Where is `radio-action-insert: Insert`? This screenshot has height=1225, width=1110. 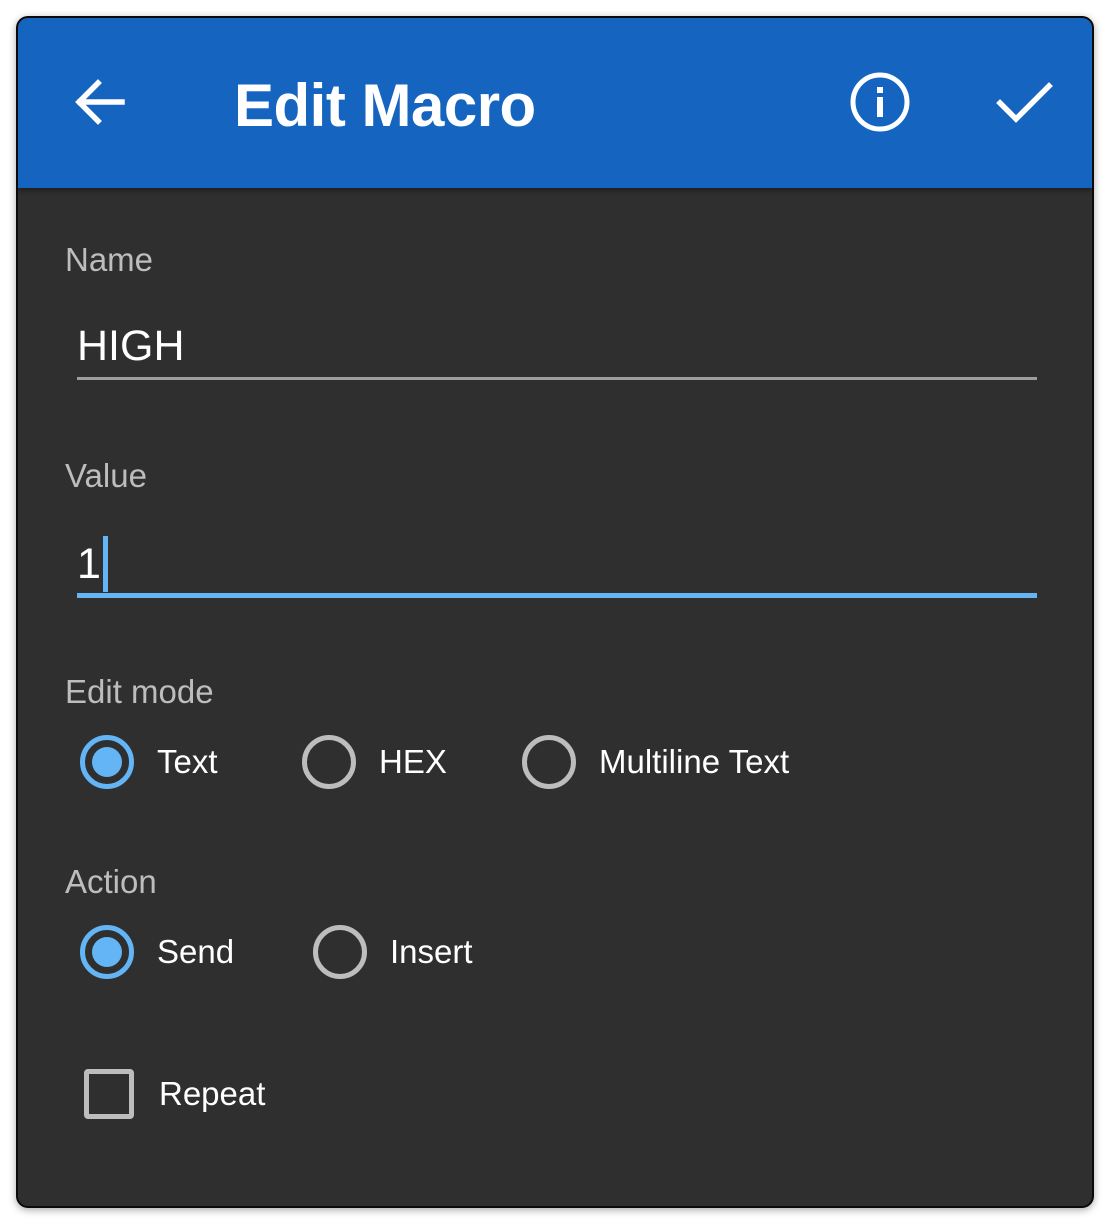
radio-action-insert: Insert is located at coordinates (393, 952).